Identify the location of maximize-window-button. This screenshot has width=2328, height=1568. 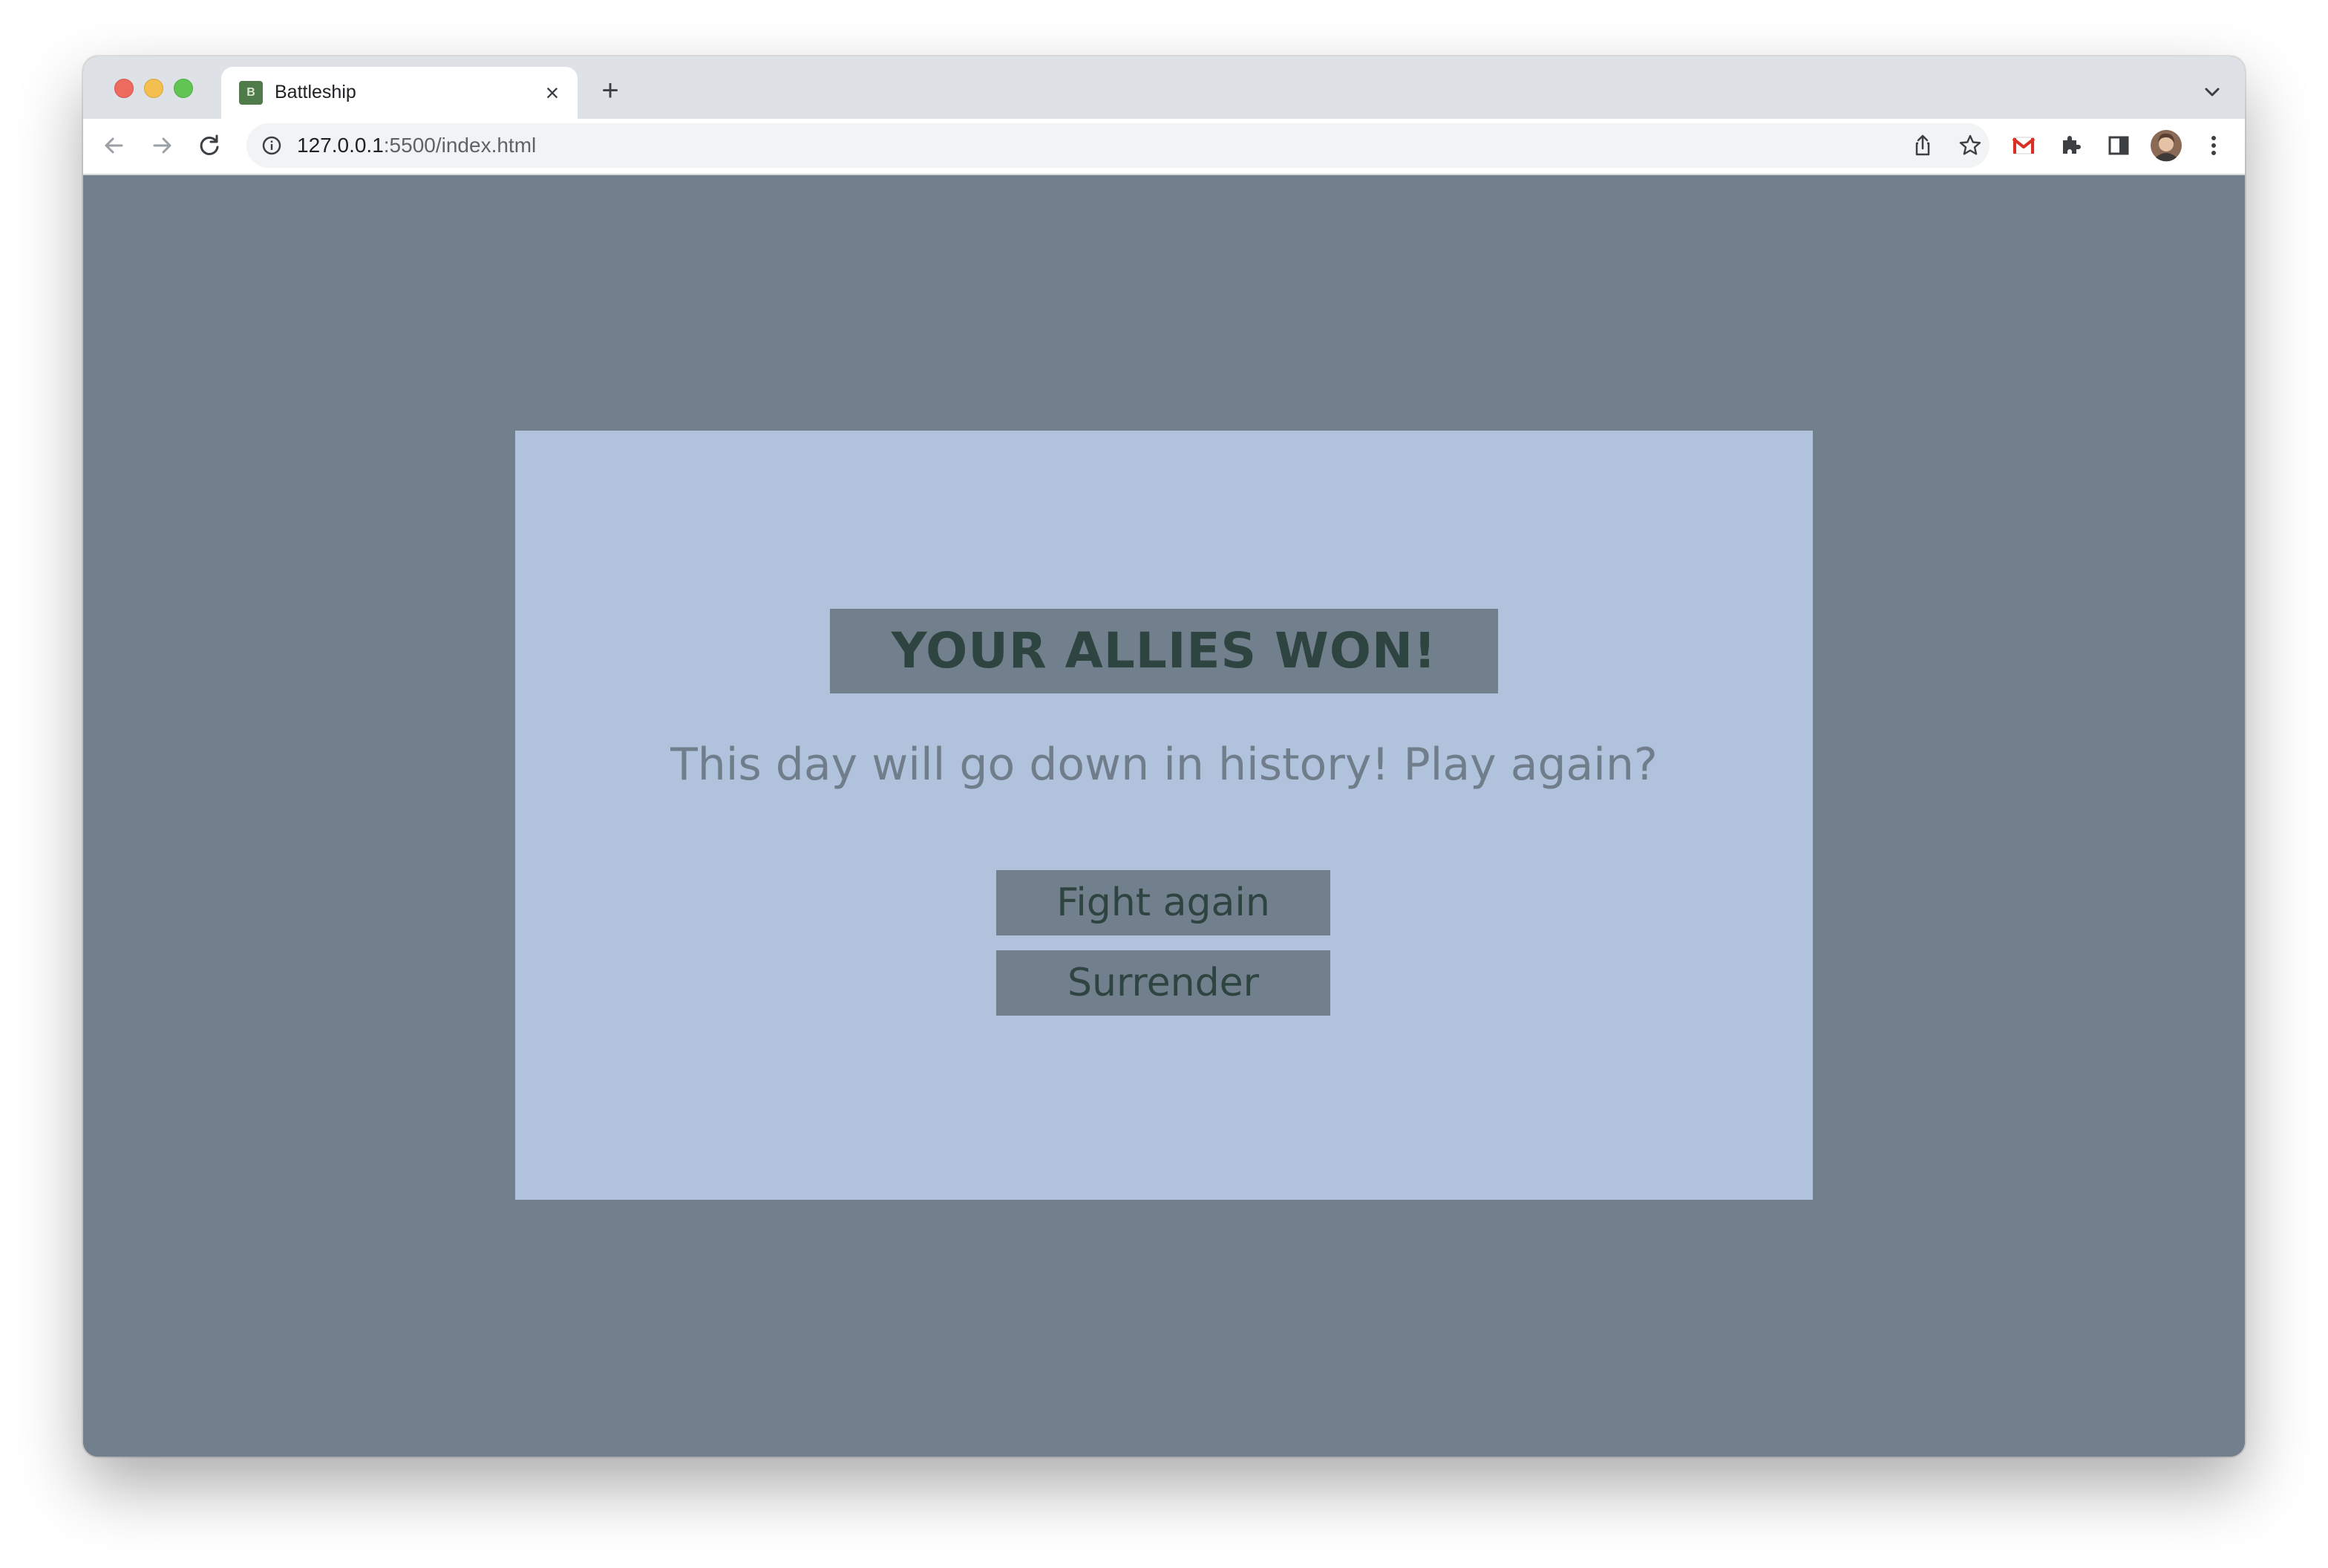
(183, 88).